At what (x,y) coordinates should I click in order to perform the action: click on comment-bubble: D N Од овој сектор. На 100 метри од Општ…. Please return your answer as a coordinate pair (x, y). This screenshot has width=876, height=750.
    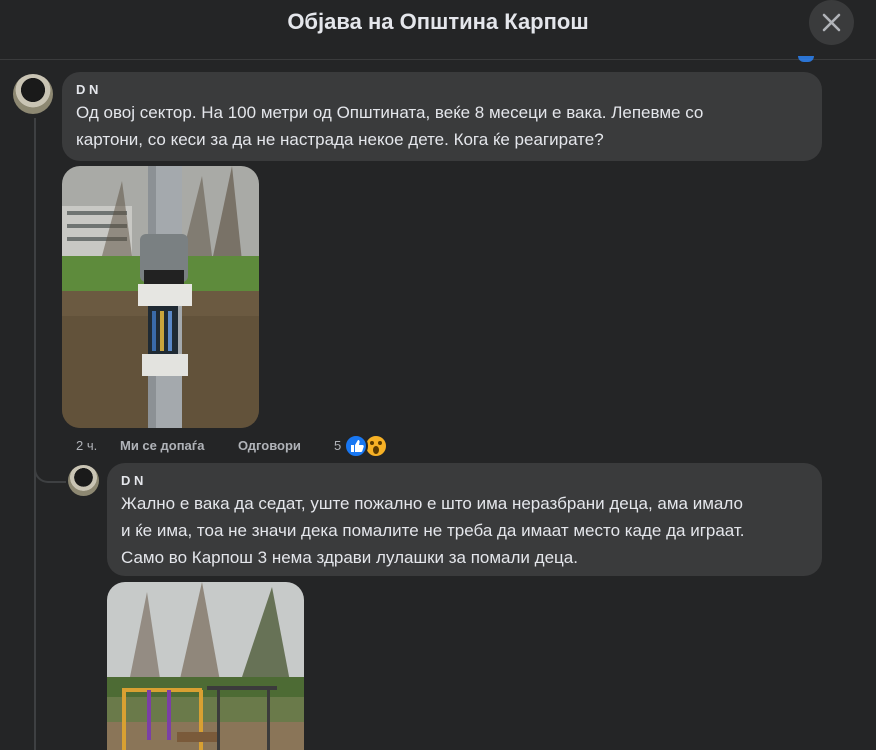
    Looking at the image, I should click on (442, 116).